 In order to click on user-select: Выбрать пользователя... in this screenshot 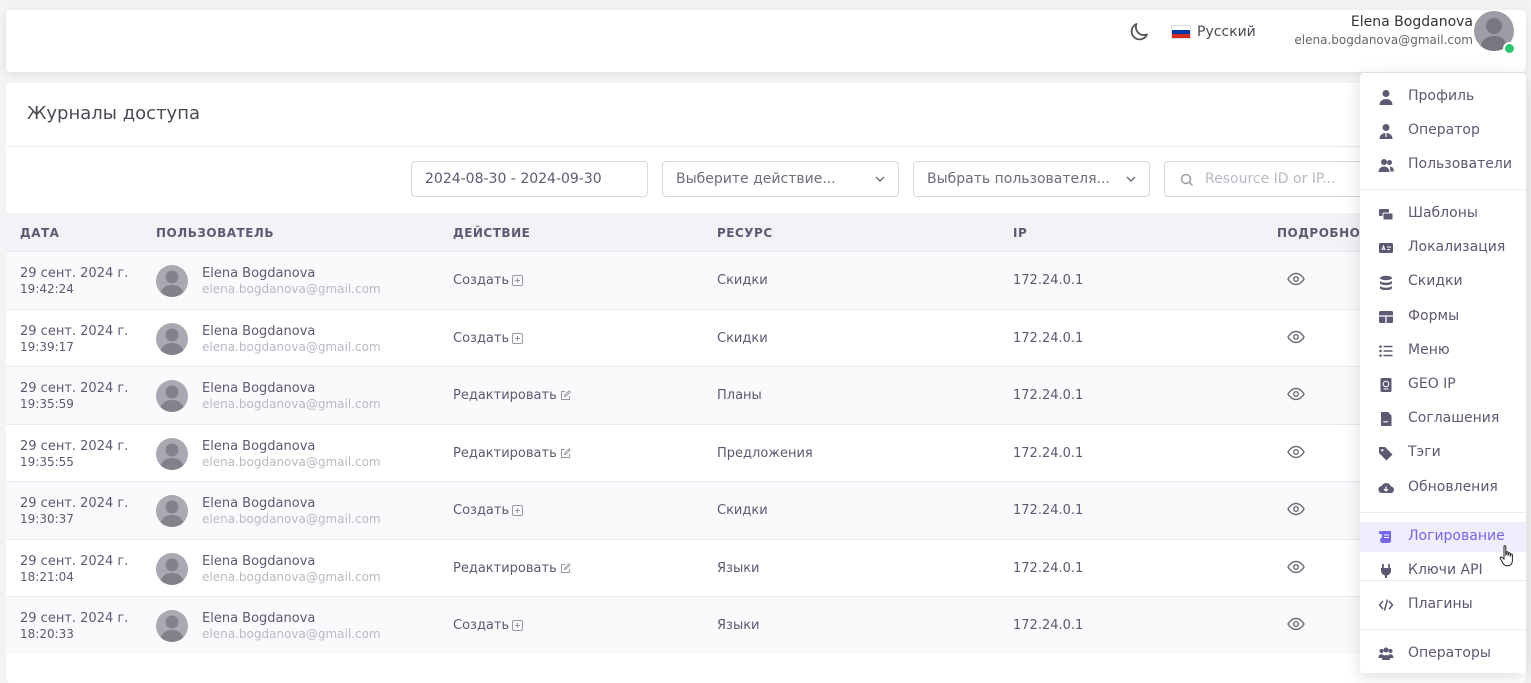, I will do `click(1031, 179)`.